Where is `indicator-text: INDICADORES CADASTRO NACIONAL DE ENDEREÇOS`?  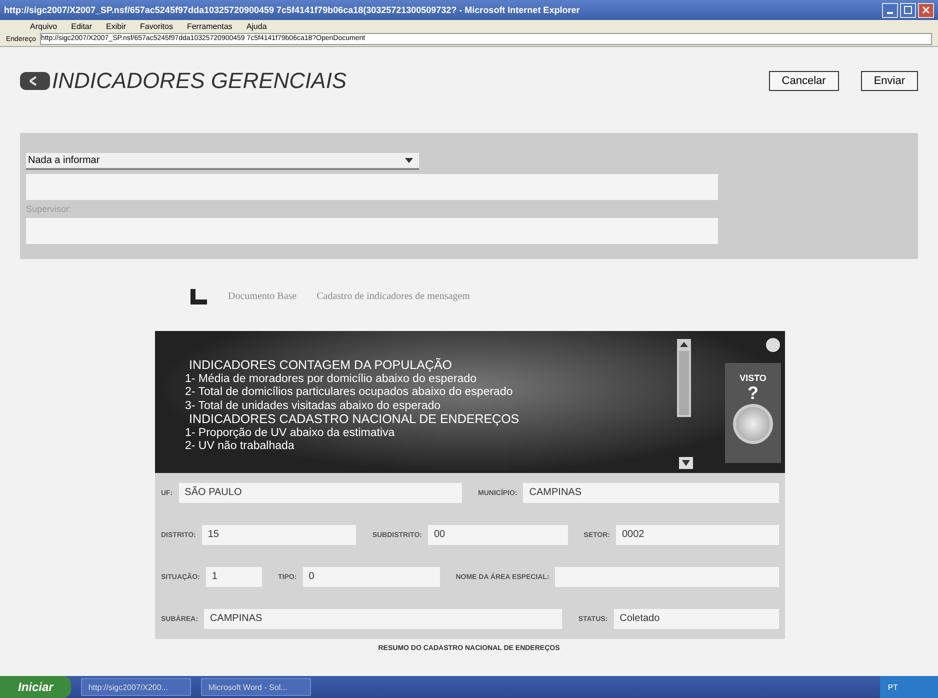 indicator-text: INDICADORES CADASTRO NACIONAL DE ENDEREÇOS is located at coordinates (354, 419).